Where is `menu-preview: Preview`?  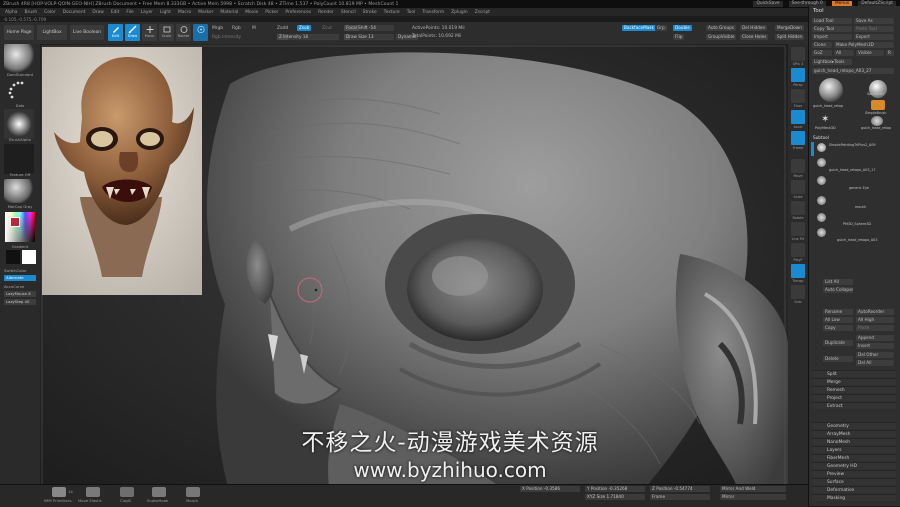
menu-preview: Preview is located at coordinates (854, 473).